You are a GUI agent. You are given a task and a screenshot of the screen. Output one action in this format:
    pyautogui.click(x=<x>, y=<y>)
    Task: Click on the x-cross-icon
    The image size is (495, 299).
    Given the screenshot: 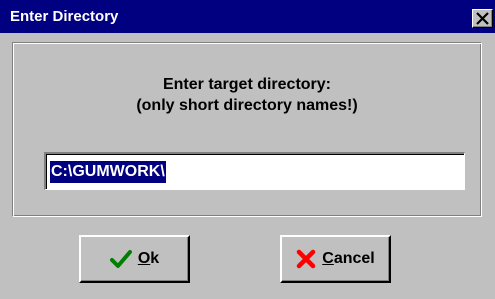 What is the action you would take?
    pyautogui.click(x=306, y=259)
    